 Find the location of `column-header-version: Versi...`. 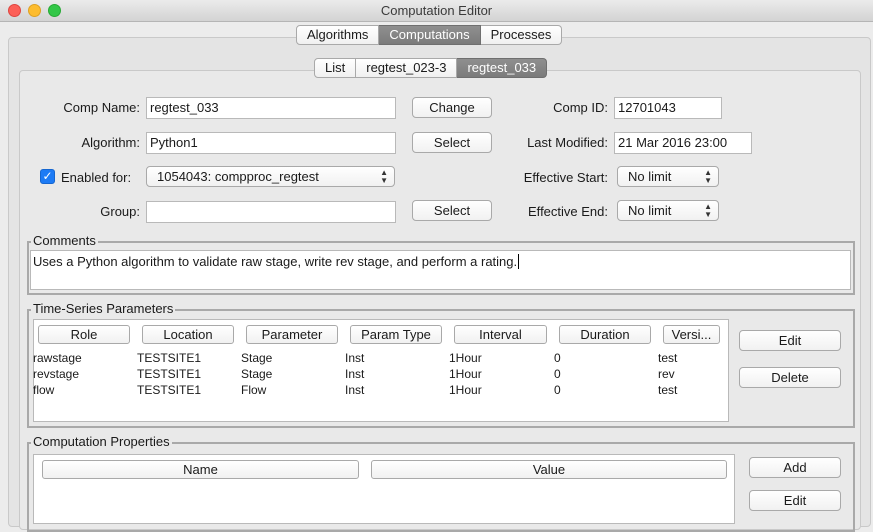

column-header-version: Versi... is located at coordinates (691, 334).